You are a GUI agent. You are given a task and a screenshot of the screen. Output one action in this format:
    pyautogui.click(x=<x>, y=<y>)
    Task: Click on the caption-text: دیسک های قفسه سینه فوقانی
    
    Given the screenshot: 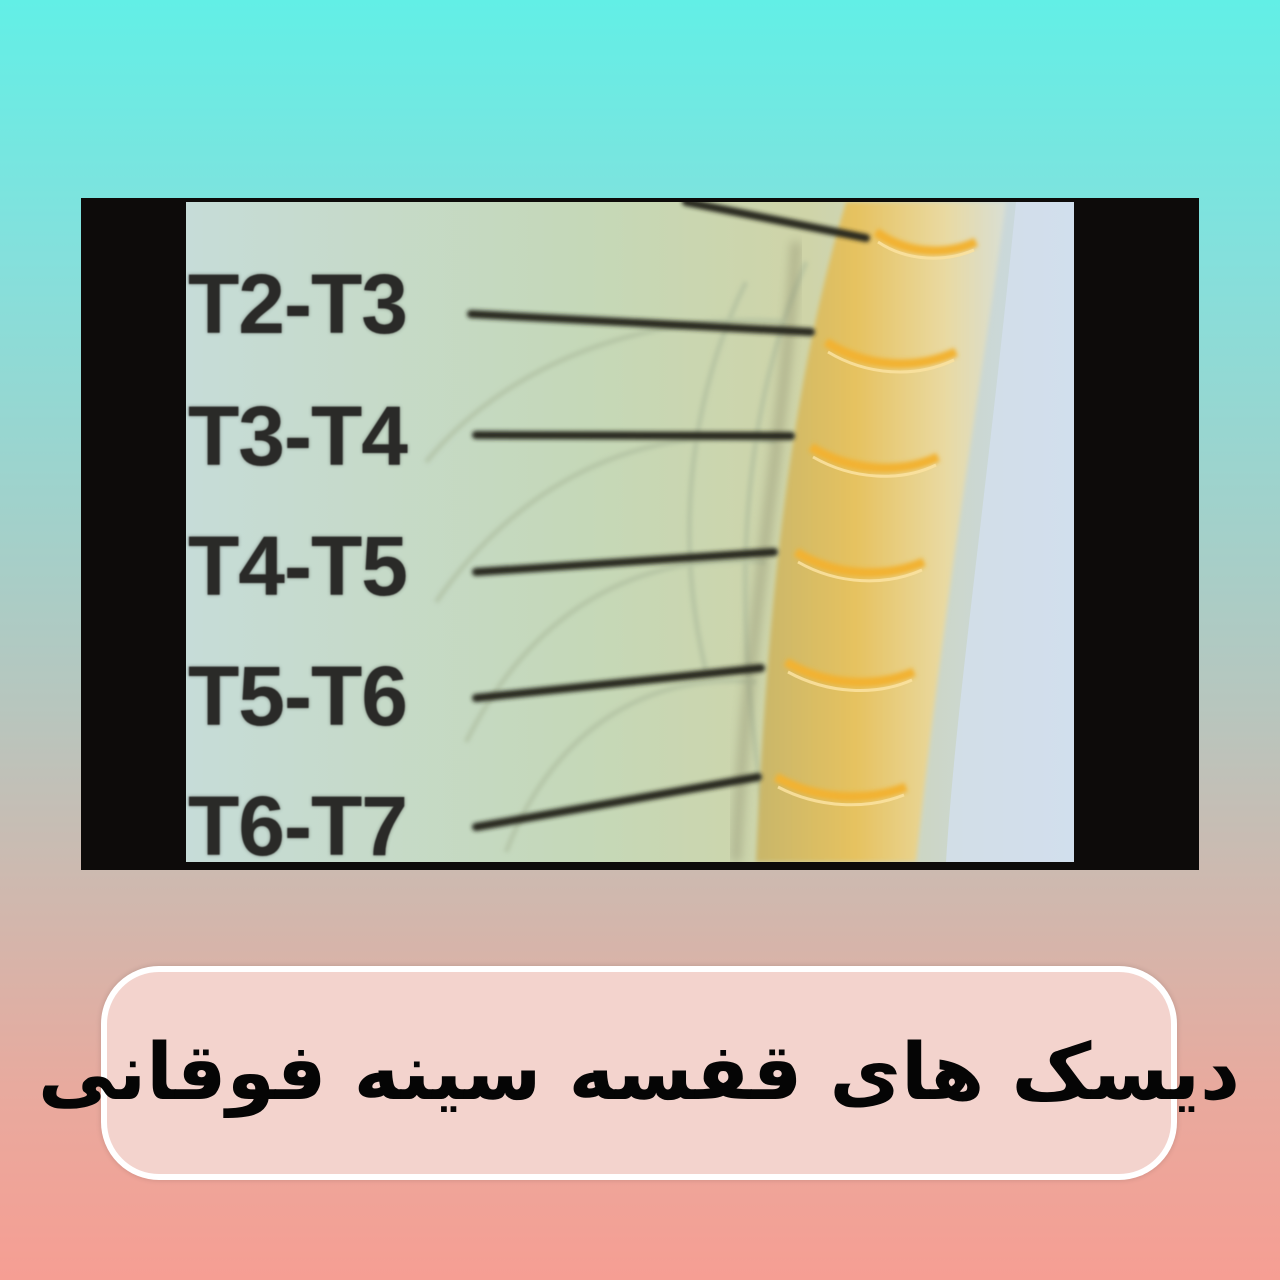 What is the action you would take?
    pyautogui.click(x=639, y=1073)
    